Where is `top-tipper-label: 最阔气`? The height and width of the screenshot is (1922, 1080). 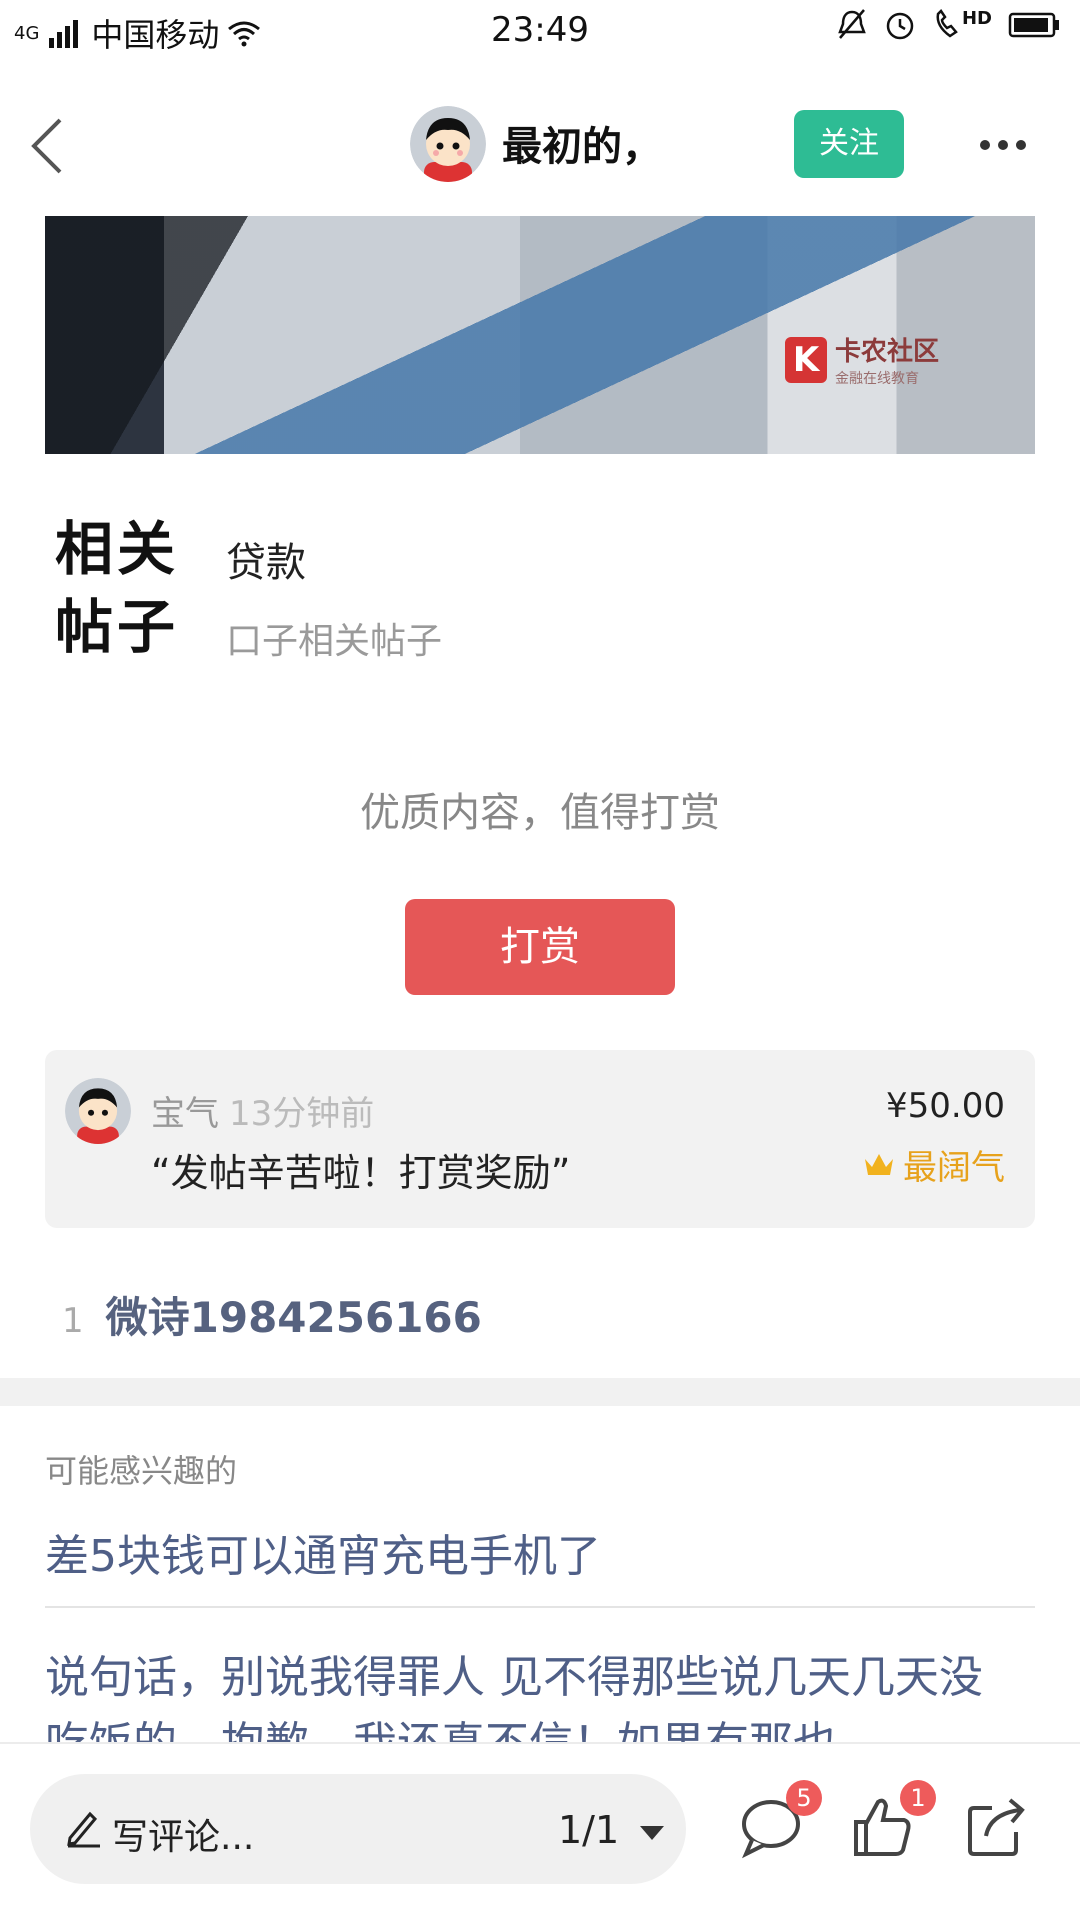 top-tipper-label: 最阔气 is located at coordinates (954, 1168).